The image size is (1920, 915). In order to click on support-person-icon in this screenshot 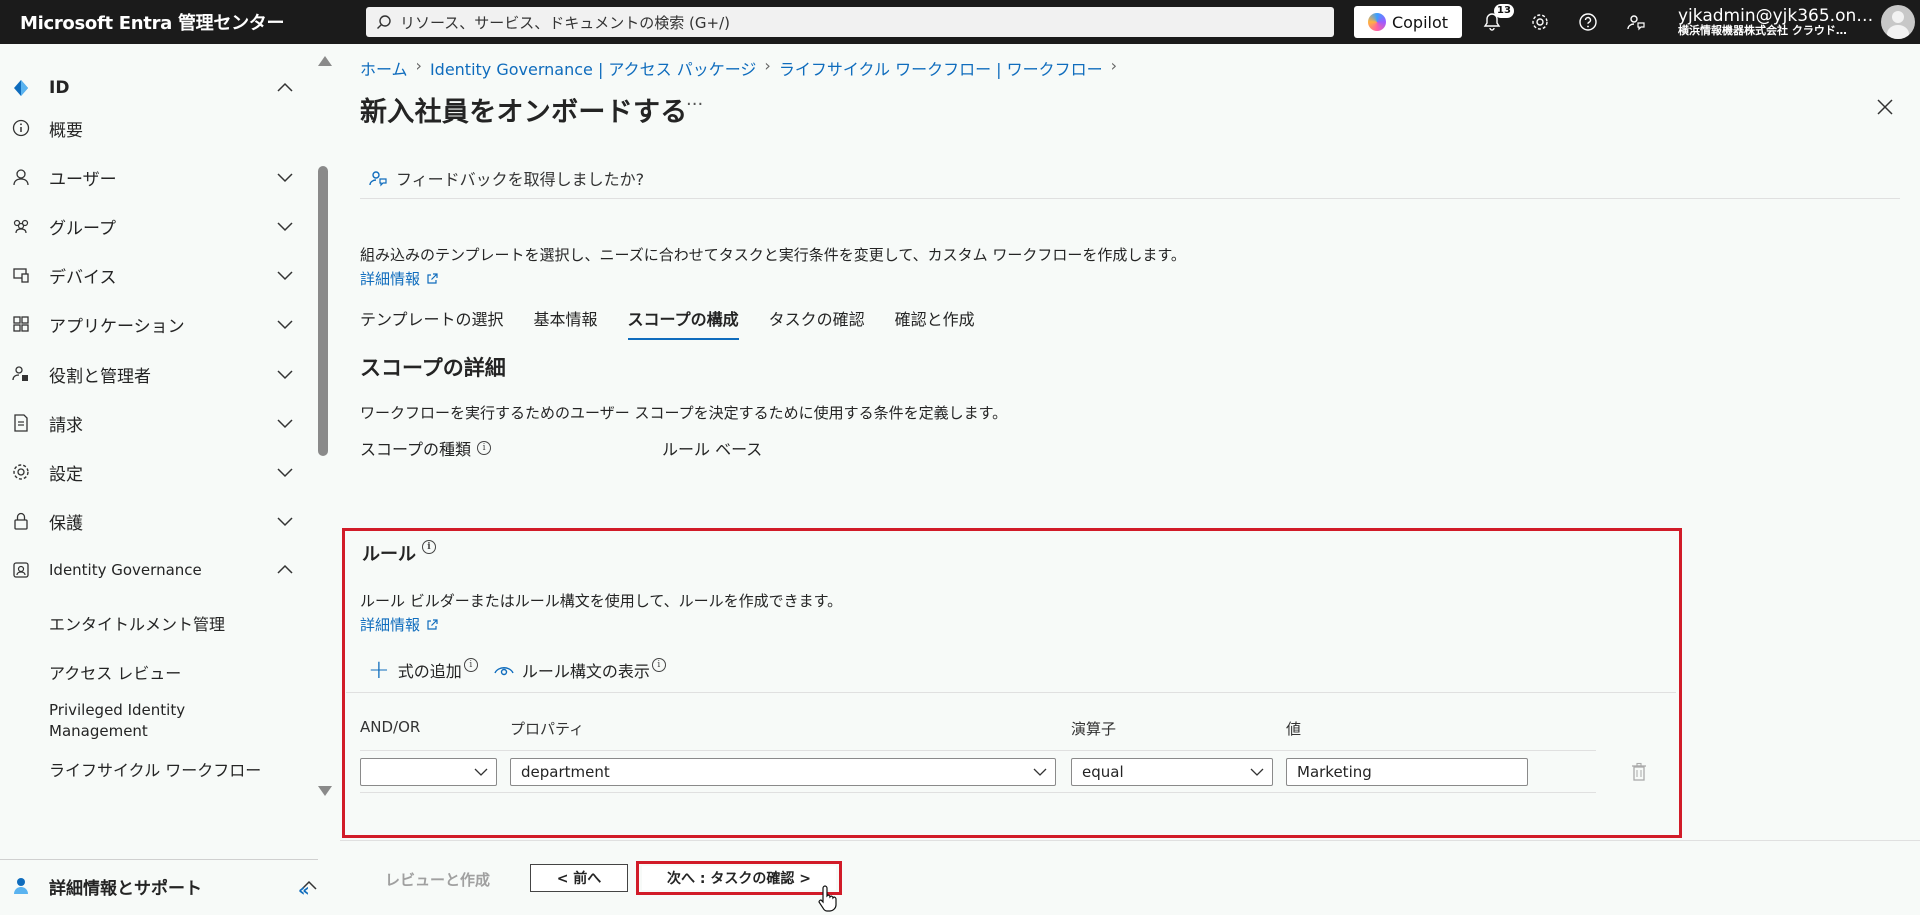, I will do `click(21, 886)`.